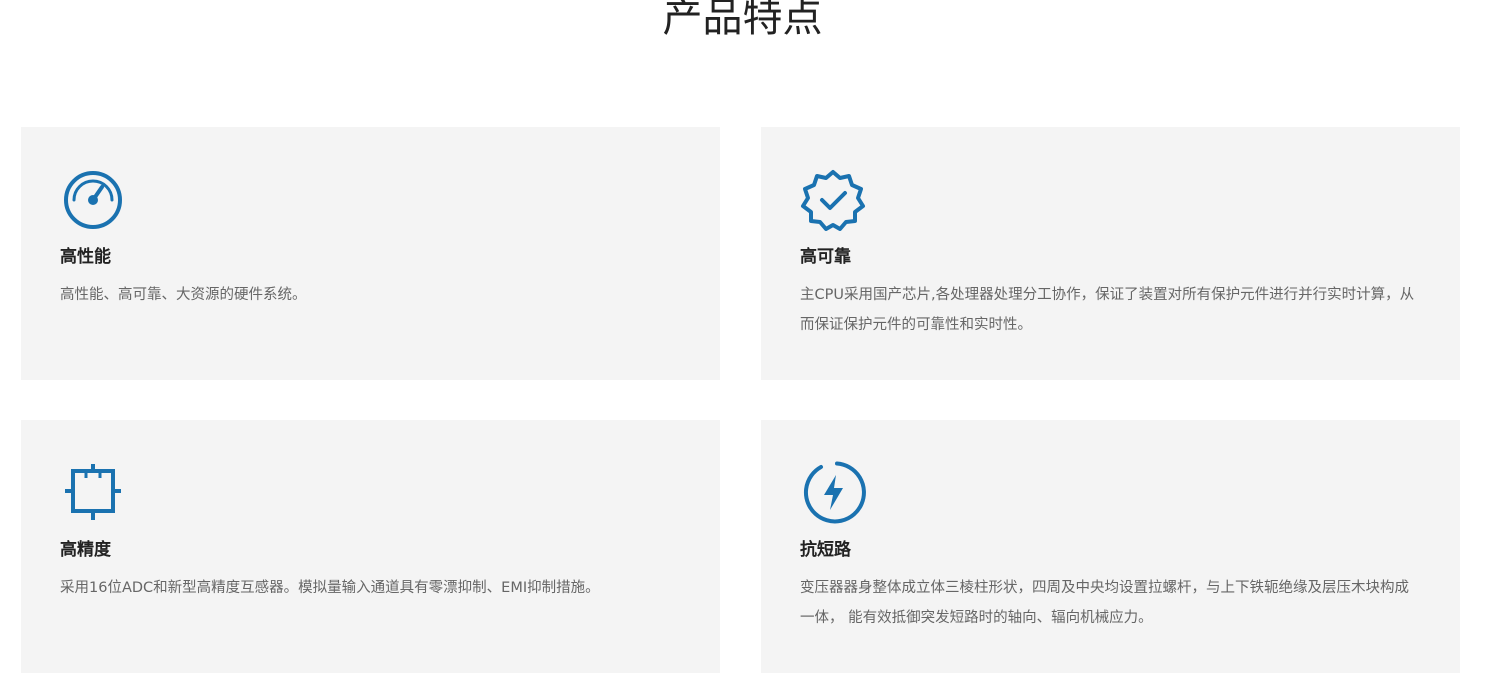 This screenshot has height=674, width=1485. What do you see at coordinates (835, 202) in the screenshot?
I see `verified-badge-icon` at bounding box center [835, 202].